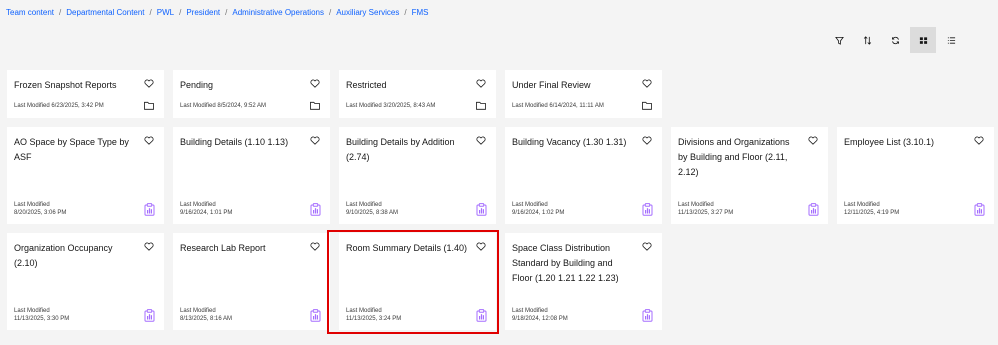  What do you see at coordinates (251, 94) in the screenshot?
I see `folder-card: Pending Last Modified 8/5/2024, 9:52 AM` at bounding box center [251, 94].